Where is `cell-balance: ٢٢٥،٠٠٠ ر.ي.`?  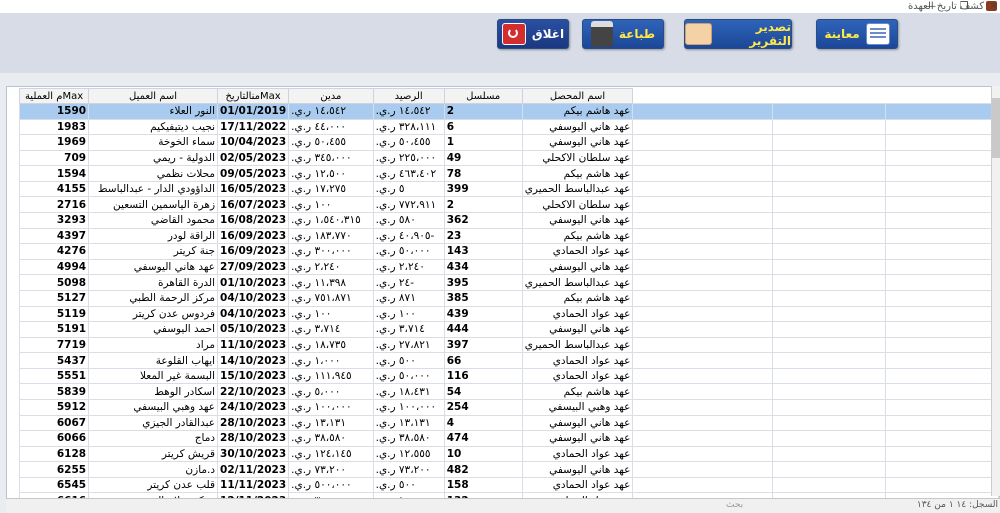
cell-balance: ٢٢٥،٠٠٠ ر.ي. is located at coordinates (408, 158).